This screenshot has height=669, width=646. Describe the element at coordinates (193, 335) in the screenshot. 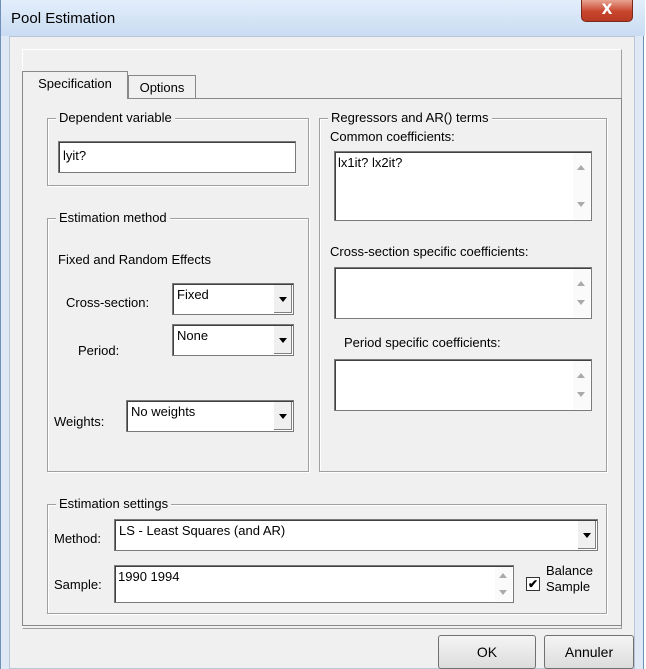

I see `period-value: None` at that location.